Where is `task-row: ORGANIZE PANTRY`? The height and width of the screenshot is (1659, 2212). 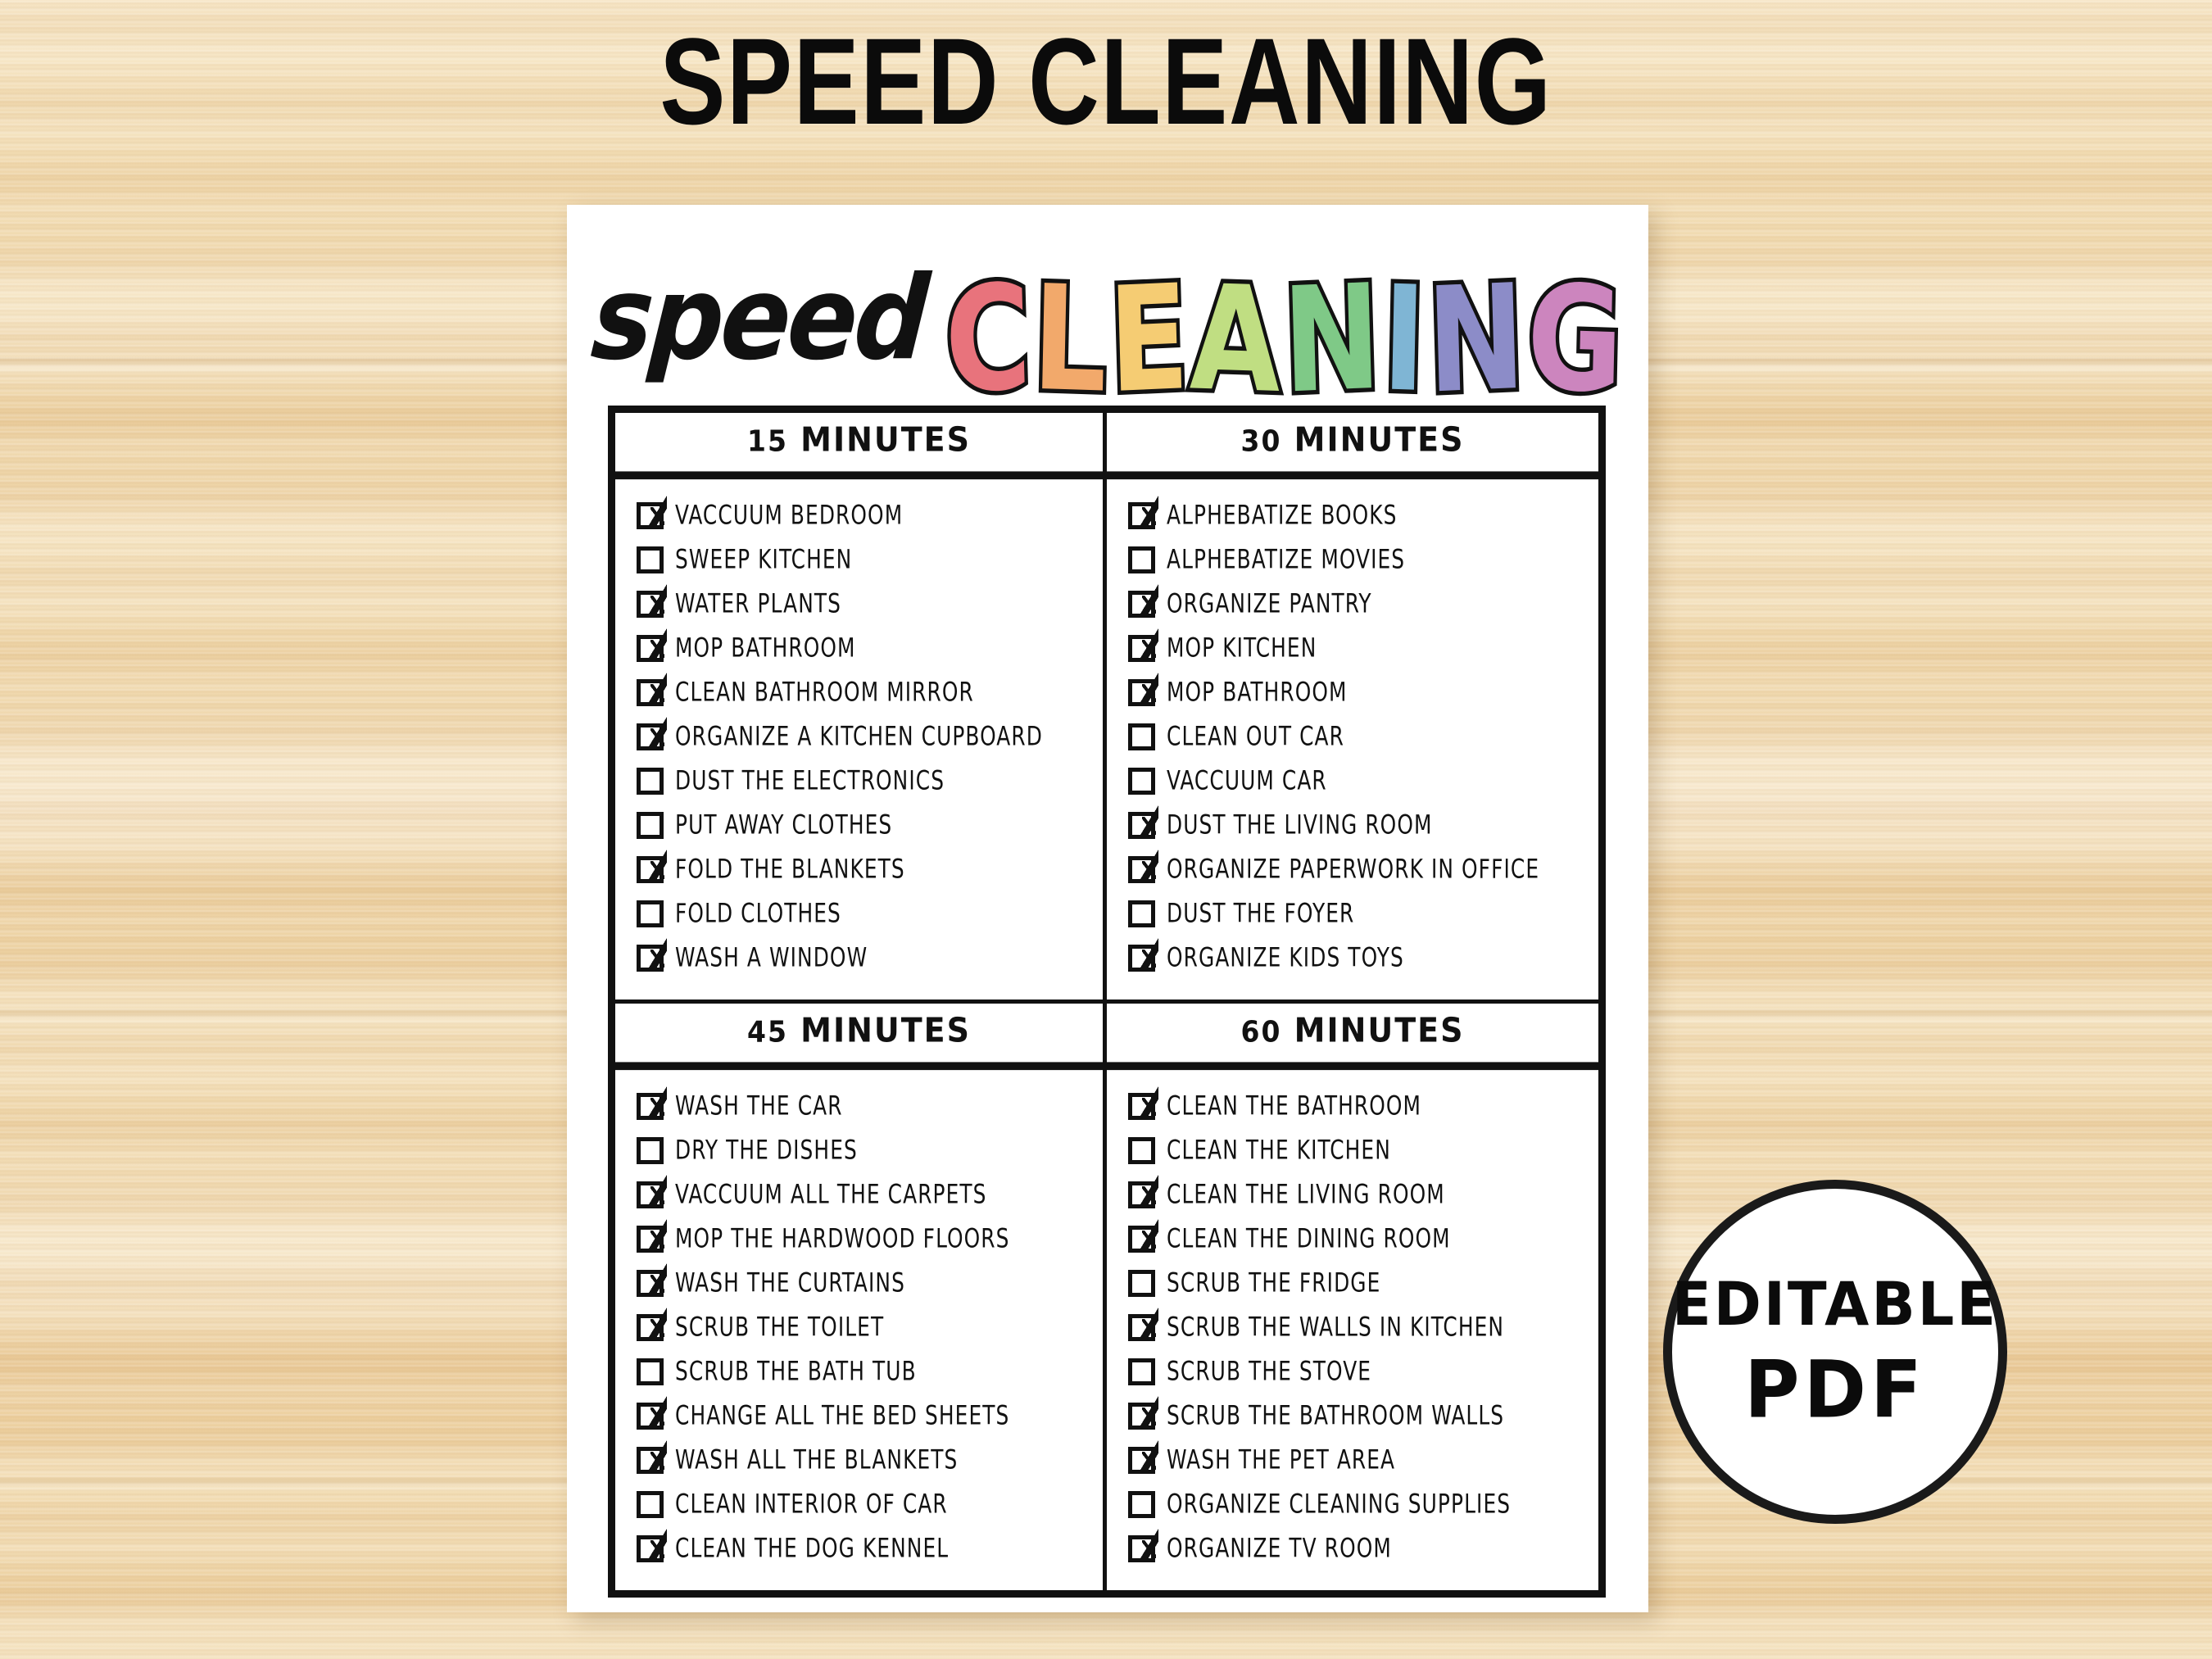 task-row: ORGANIZE PANTRY is located at coordinates (1359, 604).